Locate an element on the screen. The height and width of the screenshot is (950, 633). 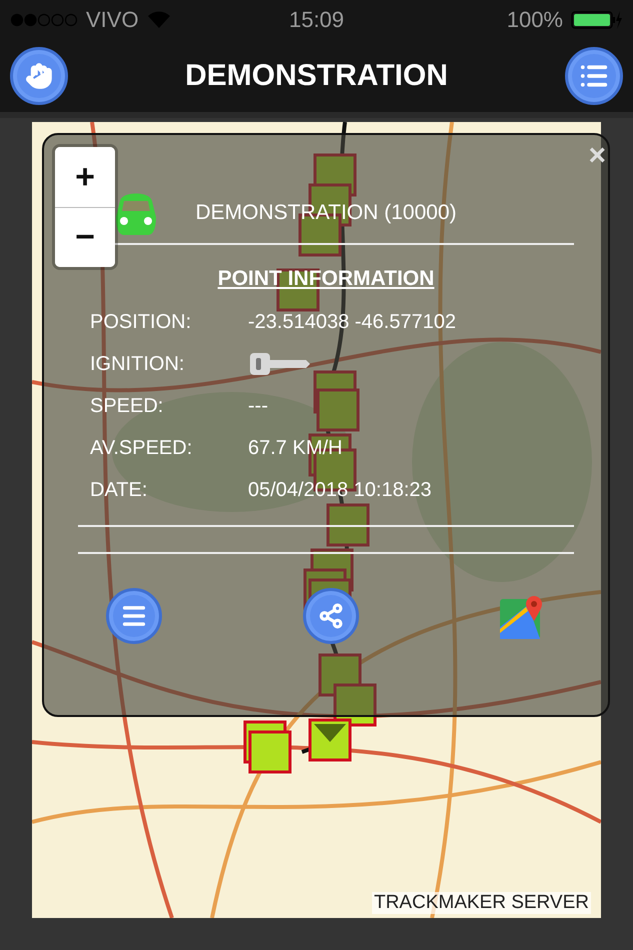
battery-charging-icon is located at coordinates (597, 20).